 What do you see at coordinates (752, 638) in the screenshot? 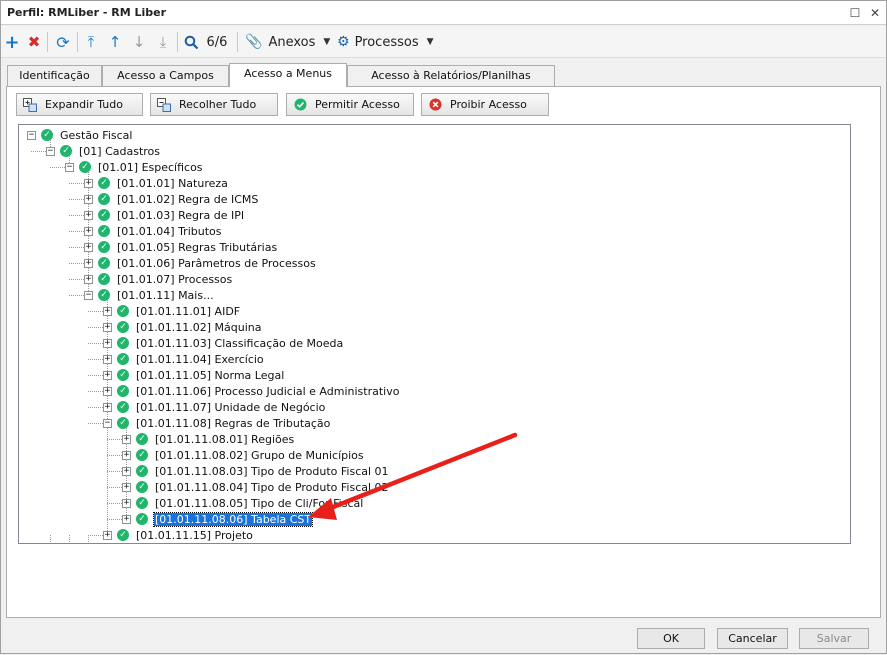
I see `cancel-button: Cancelar` at bounding box center [752, 638].